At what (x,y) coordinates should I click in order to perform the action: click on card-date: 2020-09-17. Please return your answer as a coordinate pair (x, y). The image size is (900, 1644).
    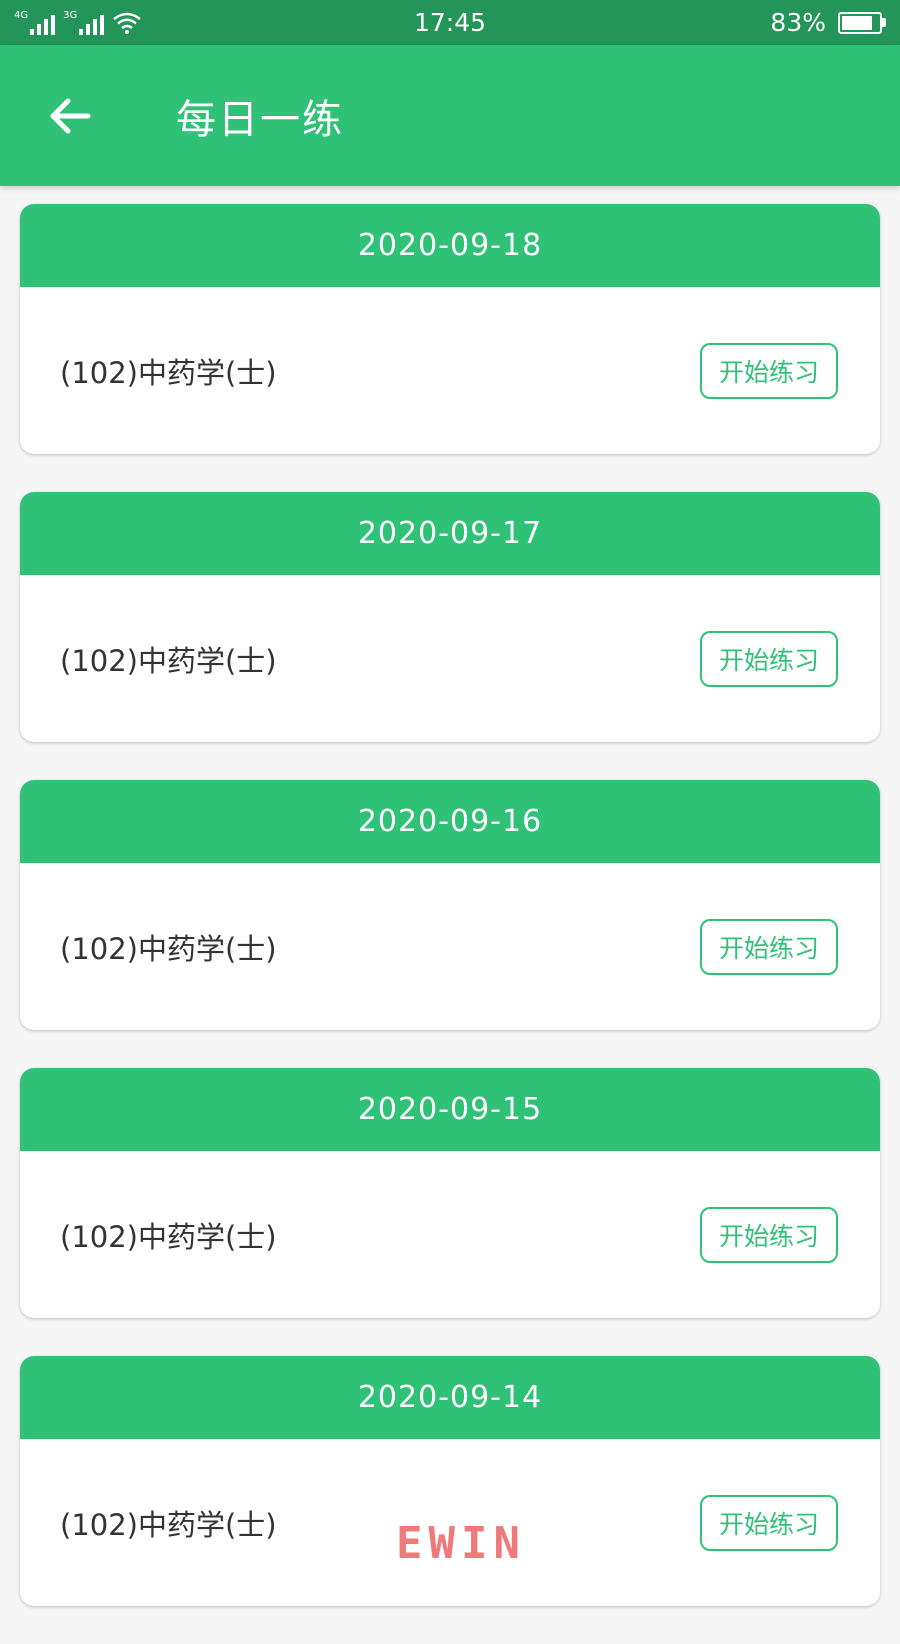
    Looking at the image, I should click on (450, 533).